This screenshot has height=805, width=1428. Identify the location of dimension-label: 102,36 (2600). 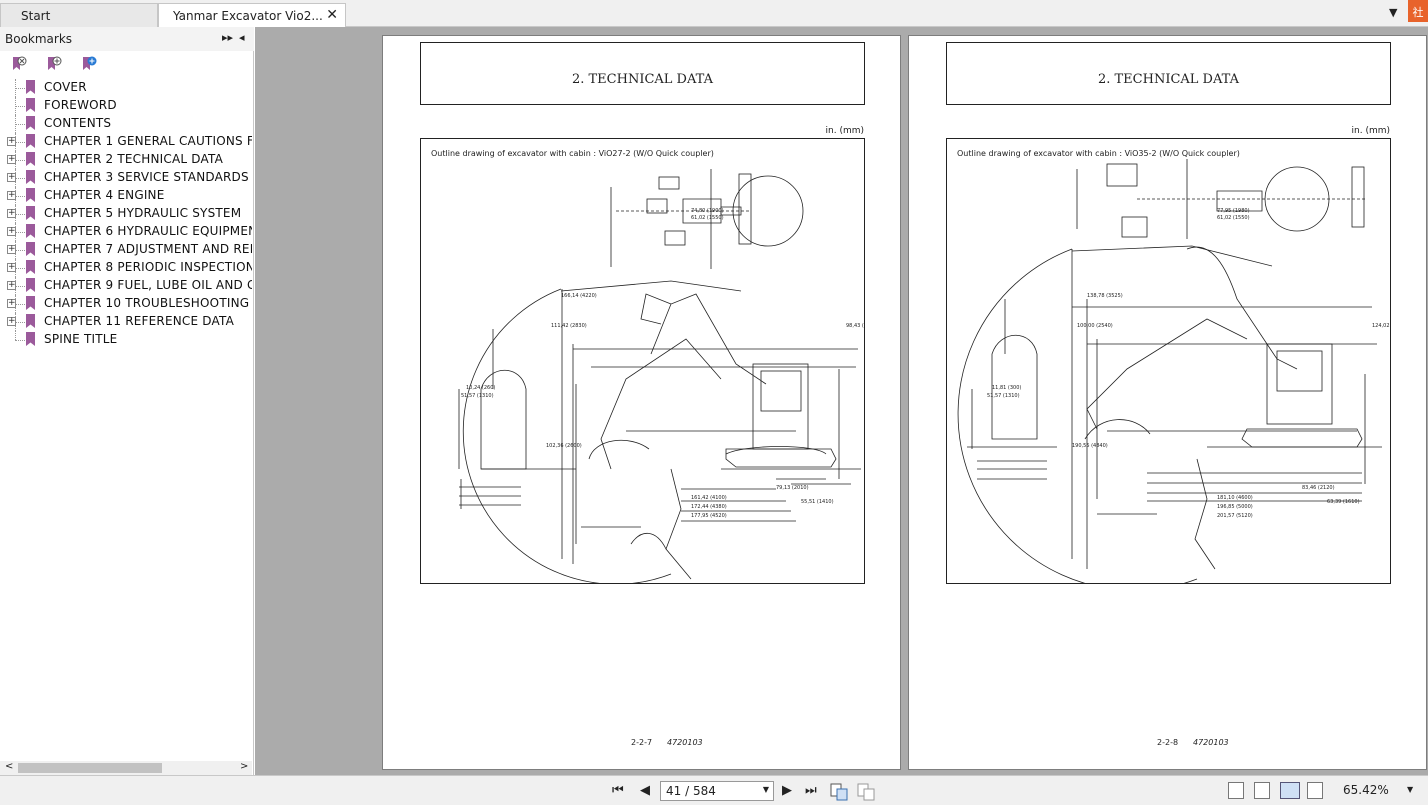
(564, 446).